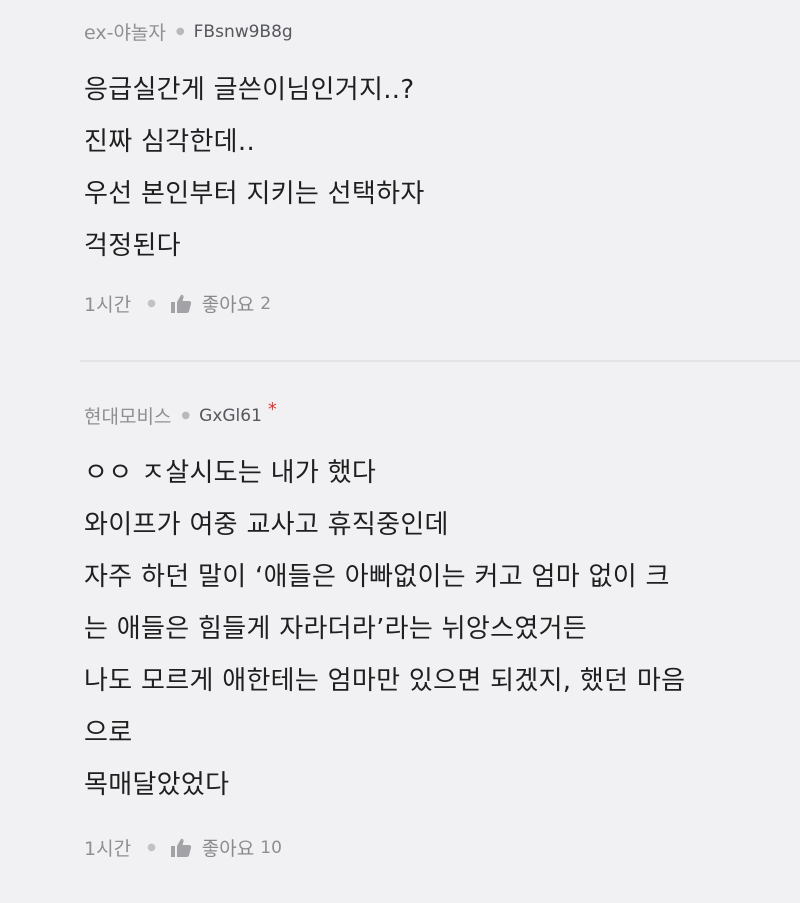 This screenshot has height=903, width=800. What do you see at coordinates (125, 31) in the screenshot?
I see `author-company: ex-야놀자` at bounding box center [125, 31].